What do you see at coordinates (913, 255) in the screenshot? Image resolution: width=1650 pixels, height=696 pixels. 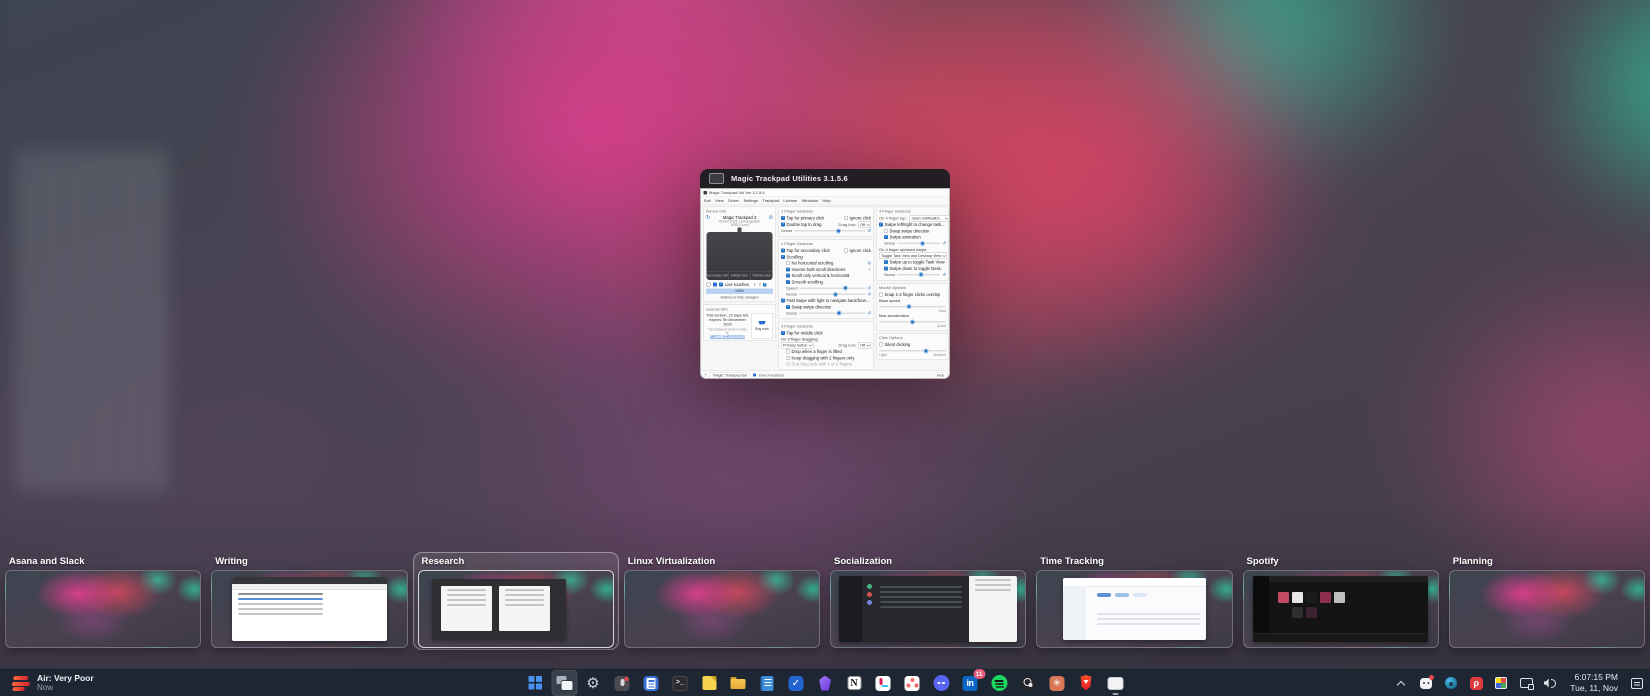 I see `dropdown-toggle-task-view-and-desktop-view: Toggle Task View and Desktop View` at bounding box center [913, 255].